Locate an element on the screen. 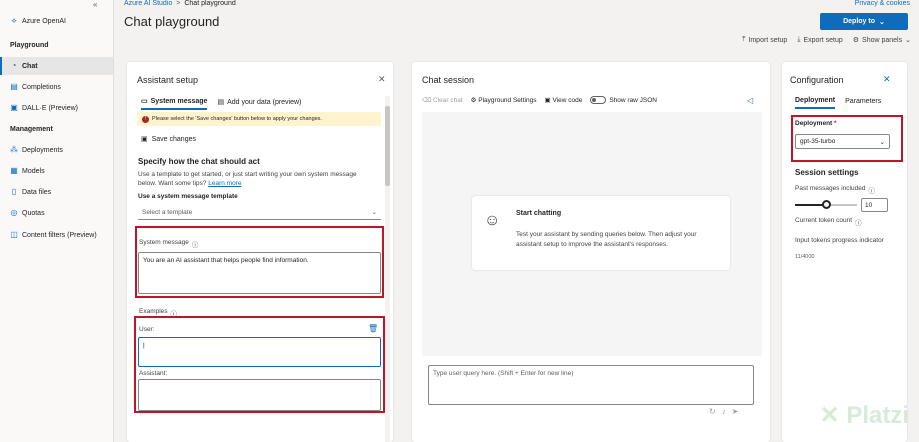 Image resolution: width=919 pixels, height=442 pixels. chat-session-title: Chat session is located at coordinates (448, 80).